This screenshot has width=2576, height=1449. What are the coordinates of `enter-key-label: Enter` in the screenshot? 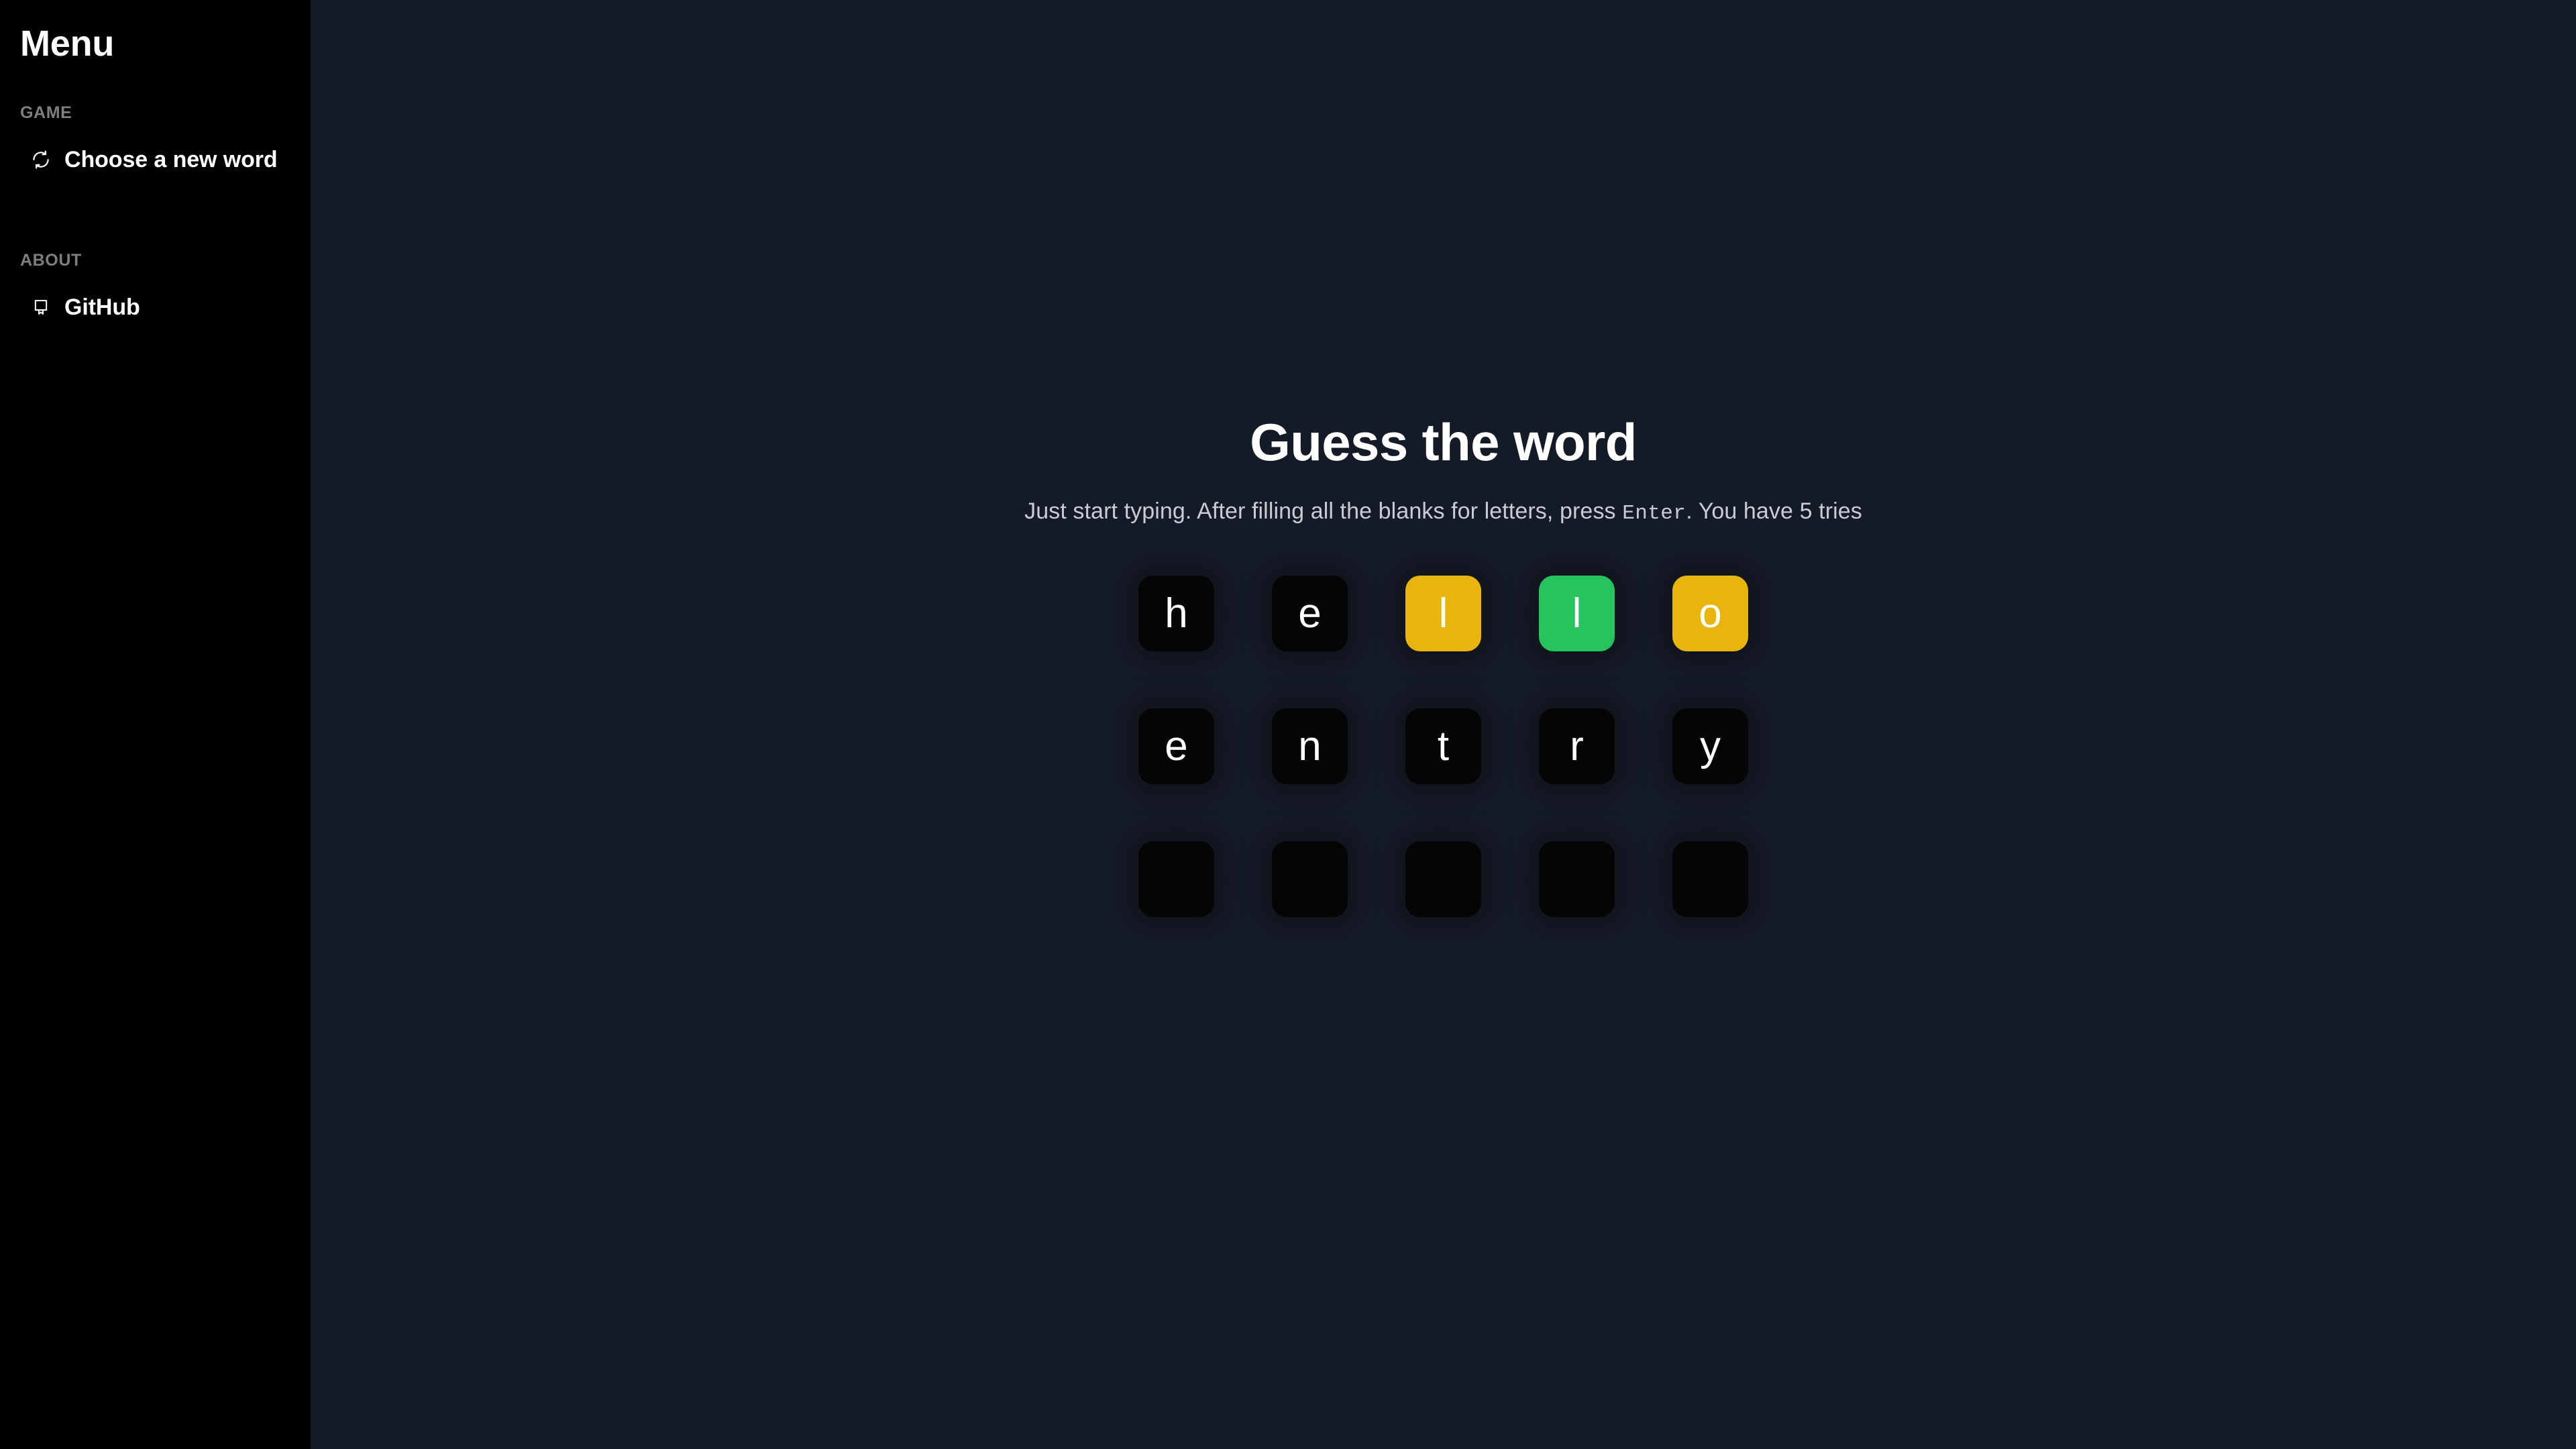 It's located at (1654, 513).